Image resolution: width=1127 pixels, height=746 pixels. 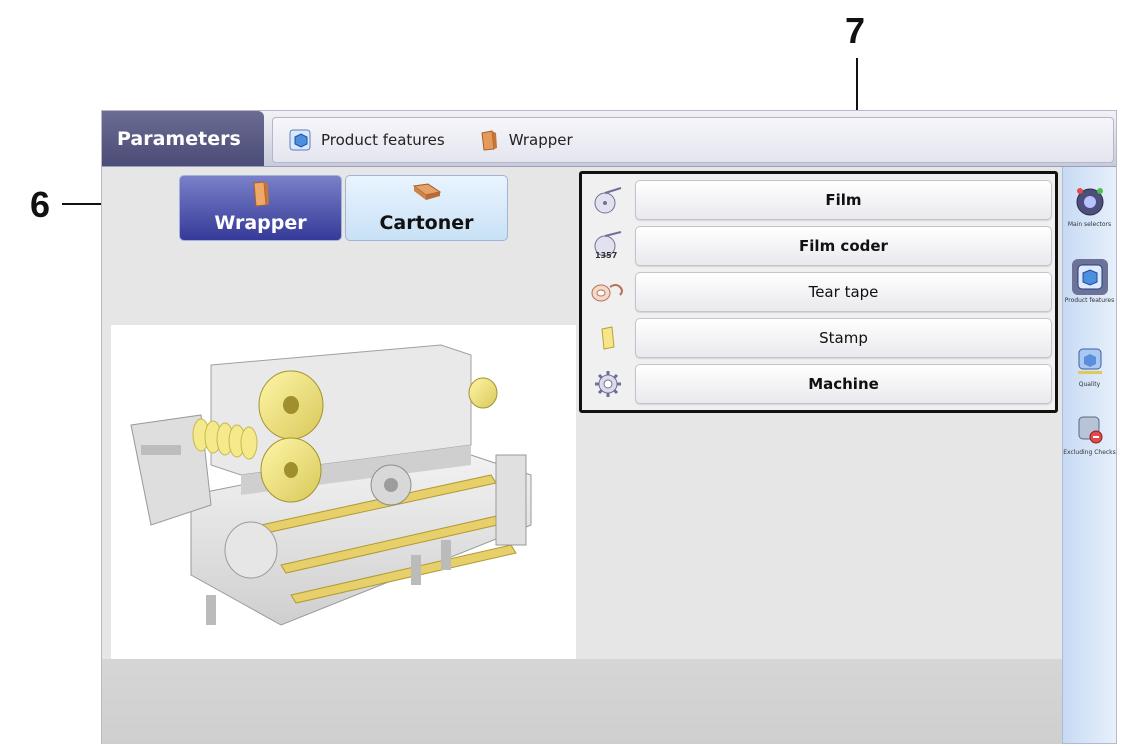 I want to click on top-bar: Parameters Product features Wrapper, so click(x=609, y=139).